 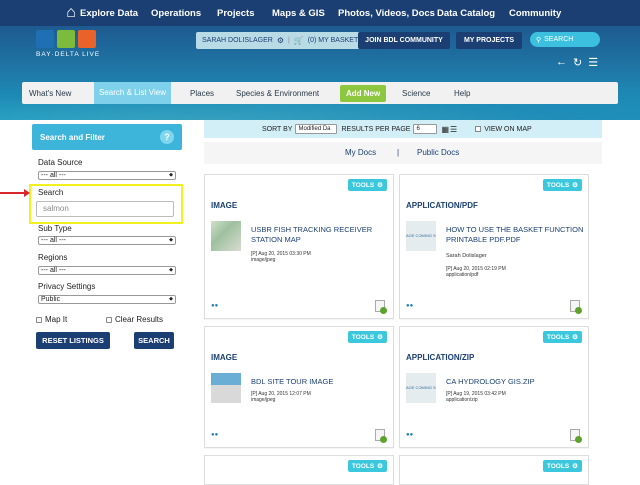 What do you see at coordinates (363, 93) in the screenshot?
I see `add-new-button: Add New` at bounding box center [363, 93].